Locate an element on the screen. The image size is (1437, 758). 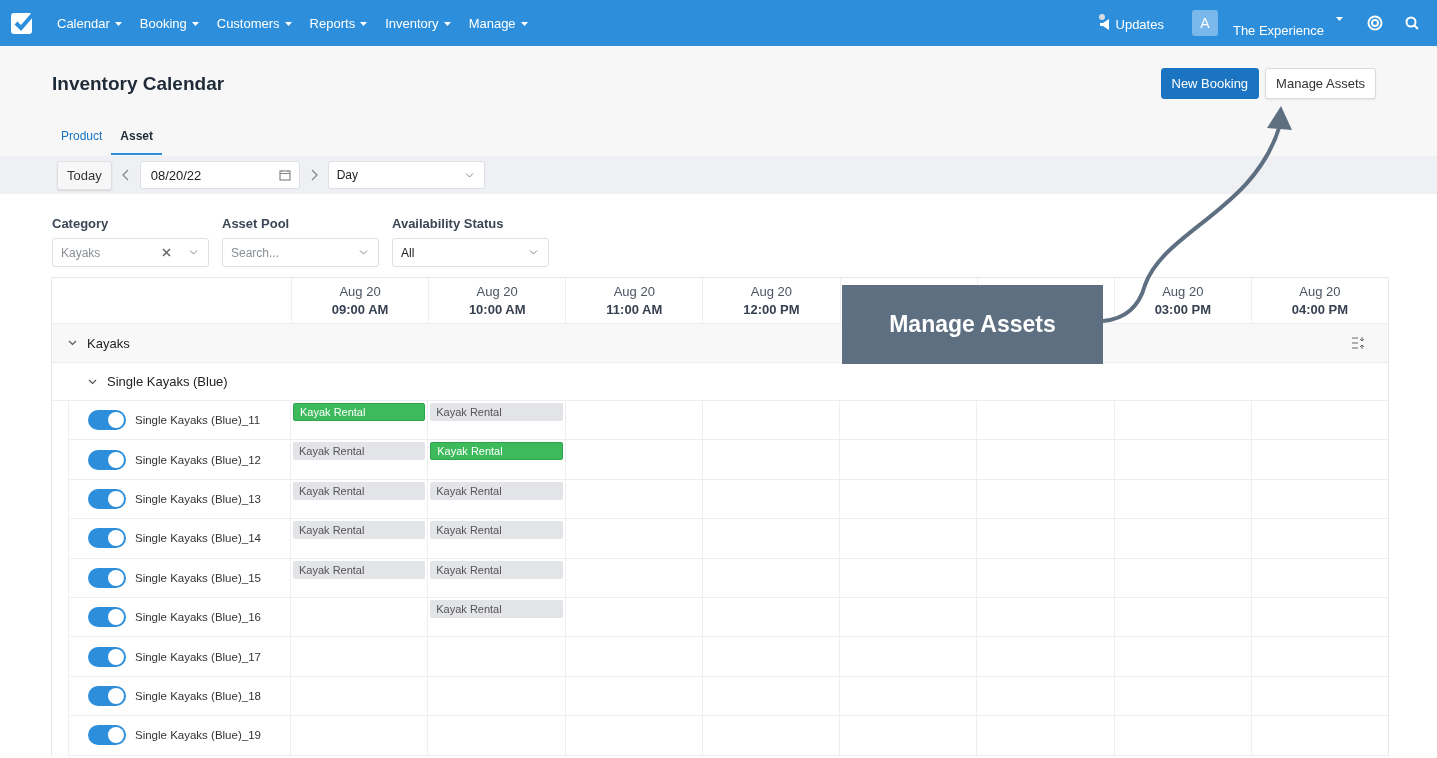
asset-name: Single Kayaks (Blue)_19 is located at coordinates (198, 735).